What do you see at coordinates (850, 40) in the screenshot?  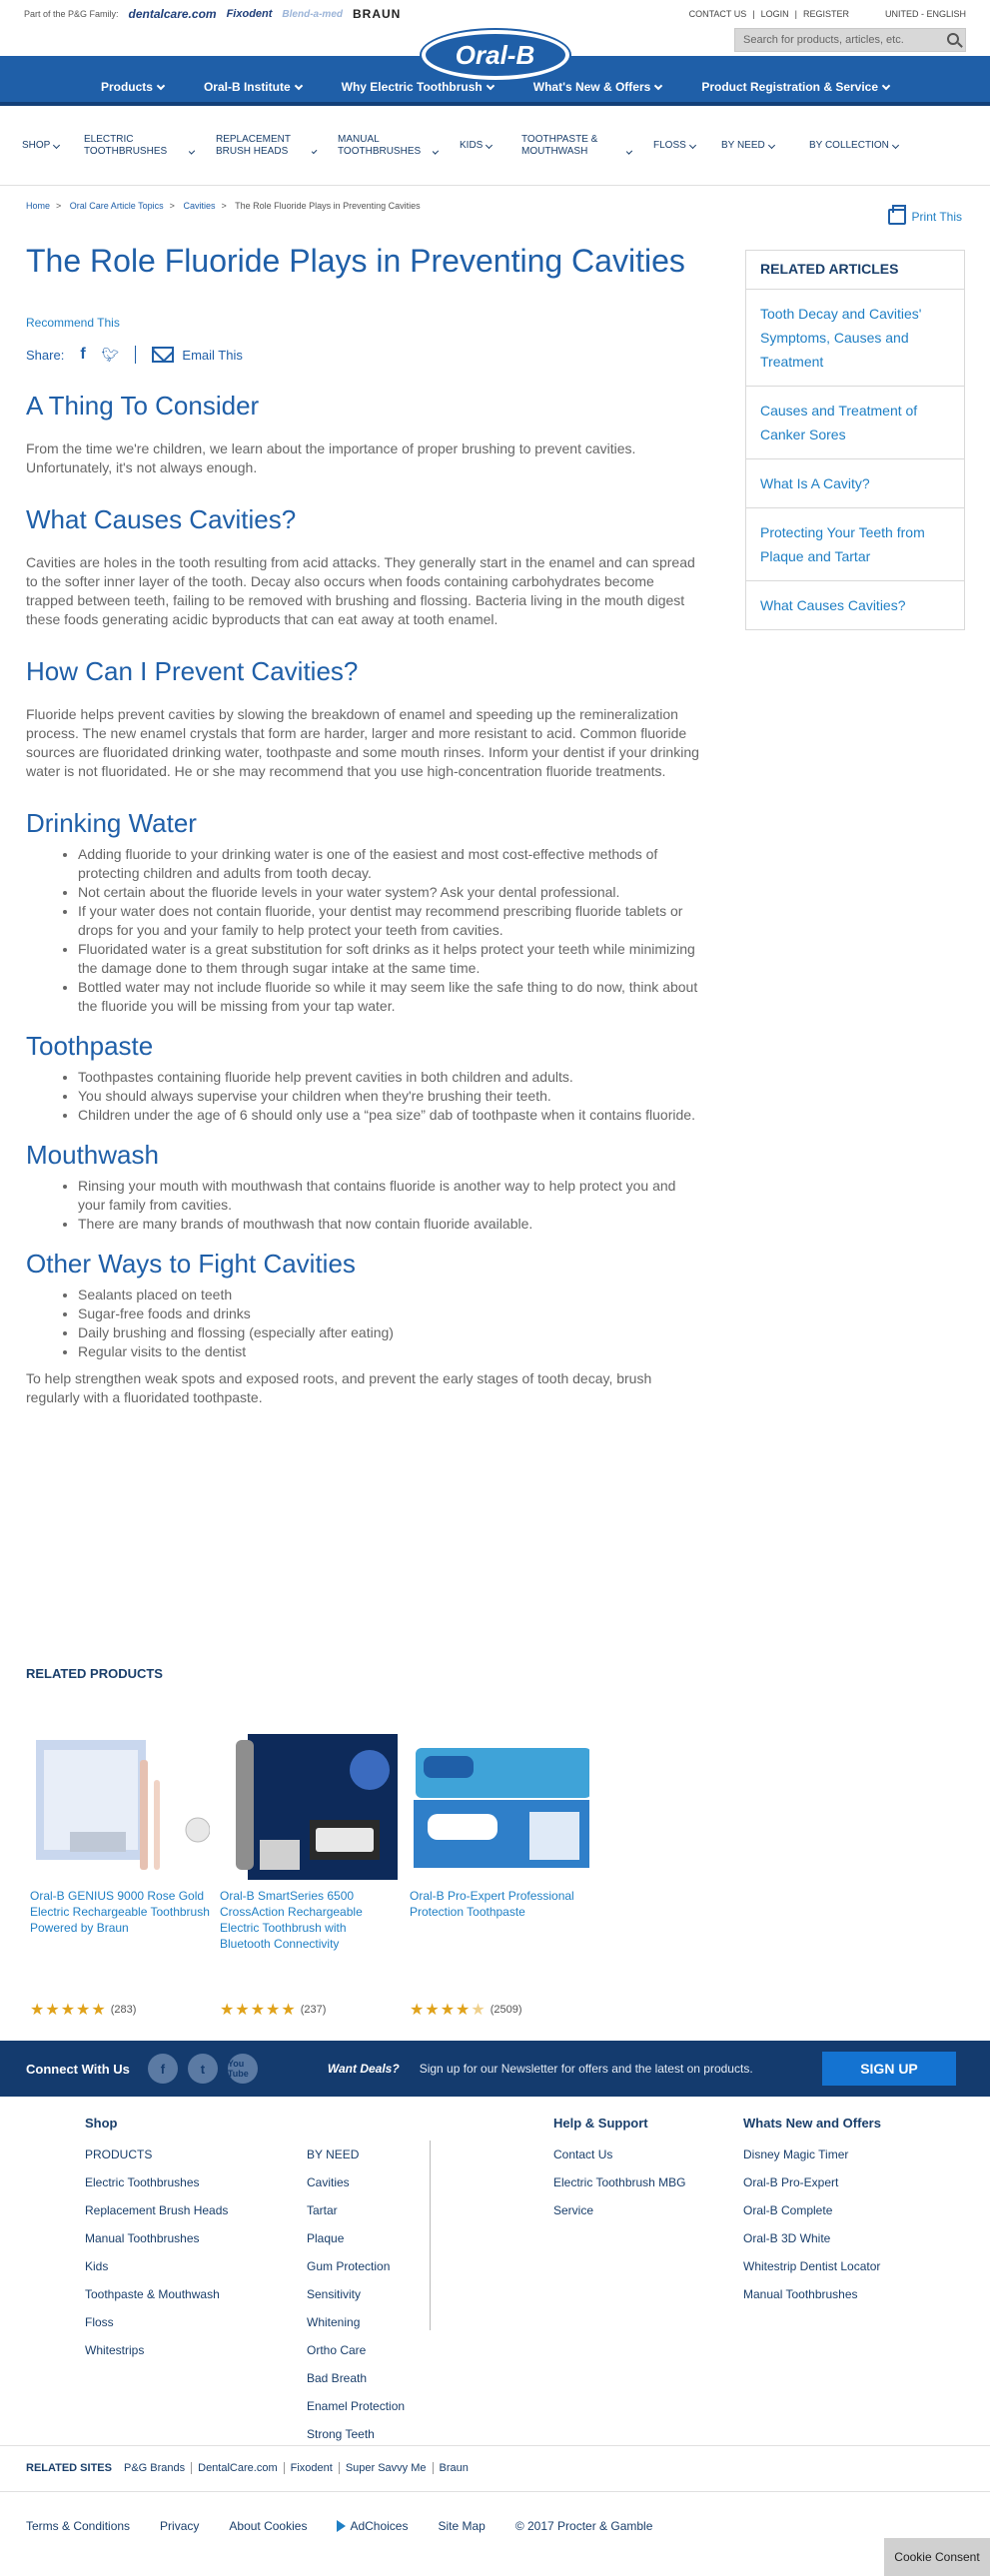 I see `search-input: Search for products, articles, etc.` at bounding box center [850, 40].